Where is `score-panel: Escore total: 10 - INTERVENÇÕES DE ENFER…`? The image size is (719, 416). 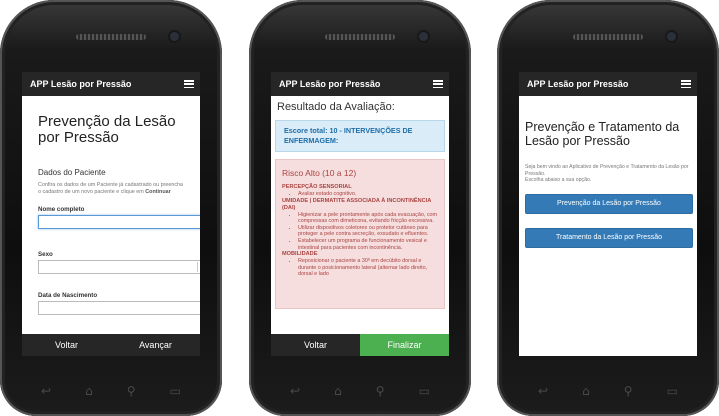 score-panel: Escore total: 10 - INTERVENÇÕES DE ENFER… is located at coordinates (360, 136).